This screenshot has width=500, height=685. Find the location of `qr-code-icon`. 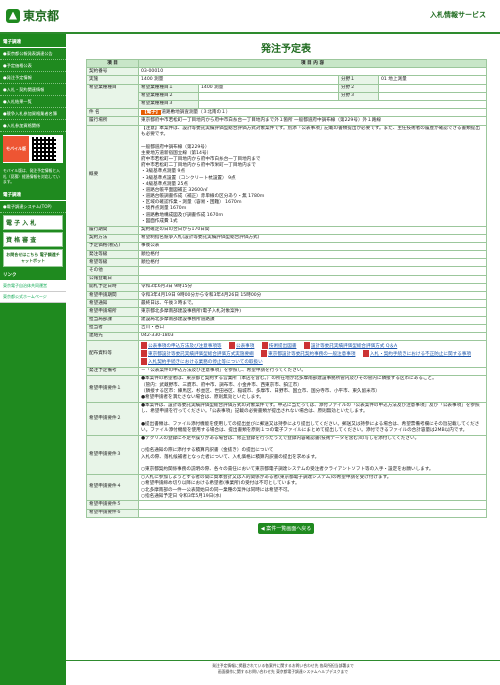

qr-code-icon is located at coordinates (44, 149).